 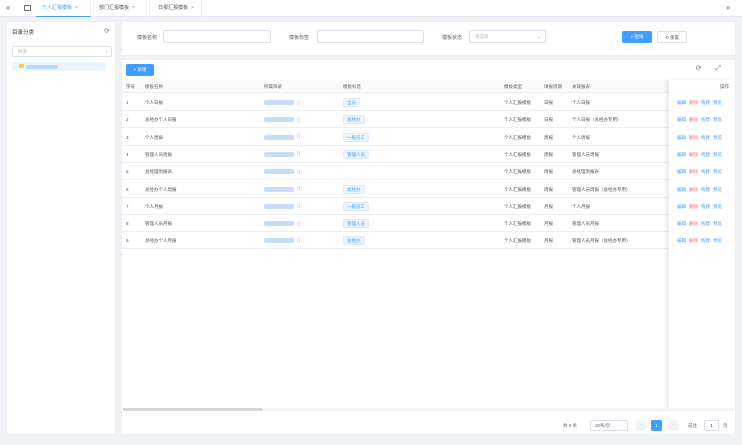 What do you see at coordinates (548, 102) in the screenshot?
I see `cell-cycle: 日报` at bounding box center [548, 102].